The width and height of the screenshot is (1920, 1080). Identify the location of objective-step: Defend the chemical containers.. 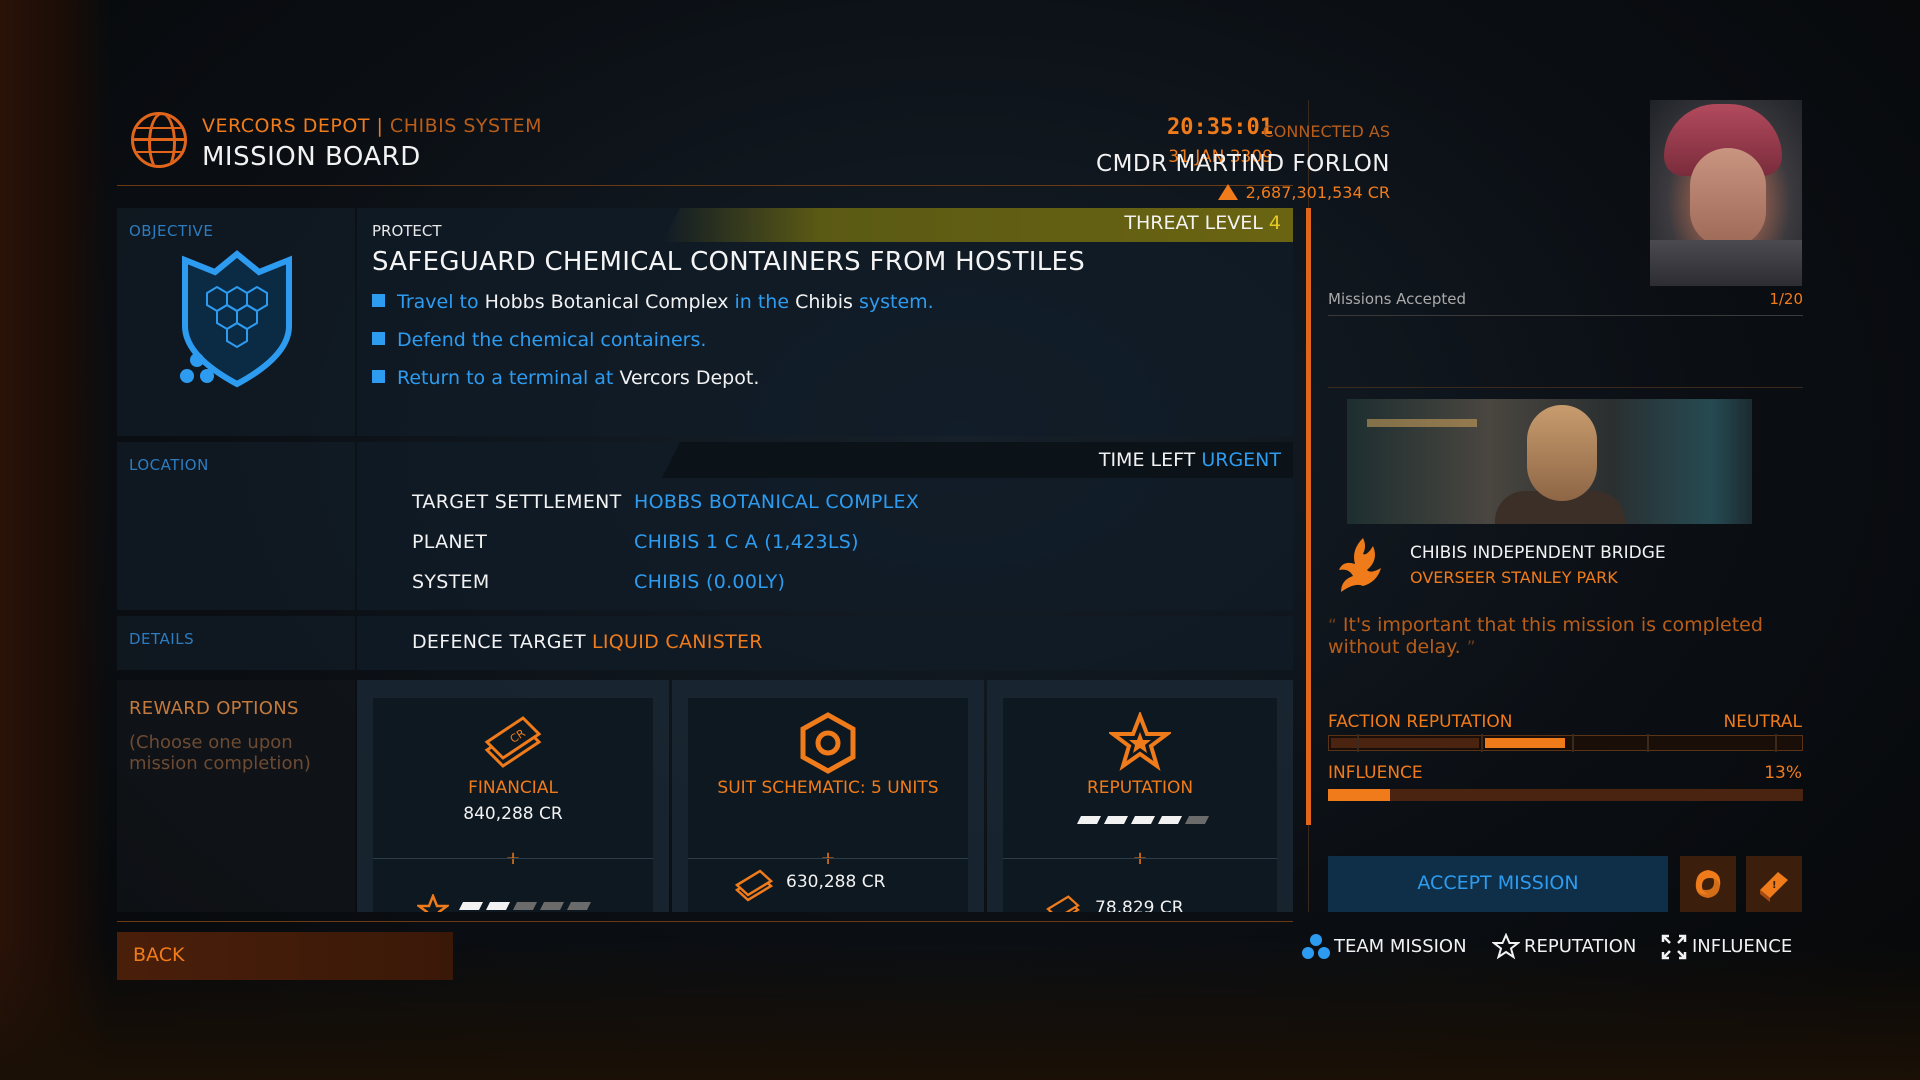
(539, 340).